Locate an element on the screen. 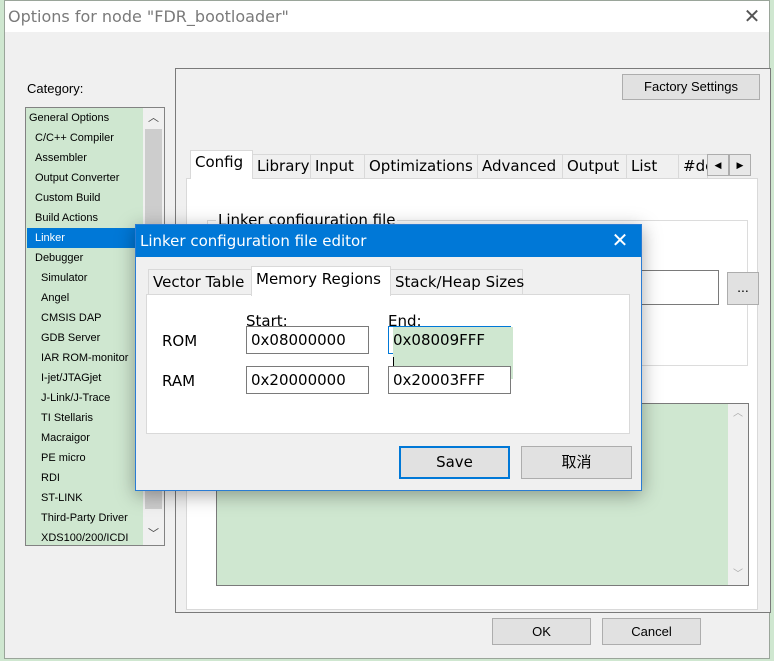 This screenshot has height=661, width=774. rom-start-input: 0x08000000 is located at coordinates (307, 340).